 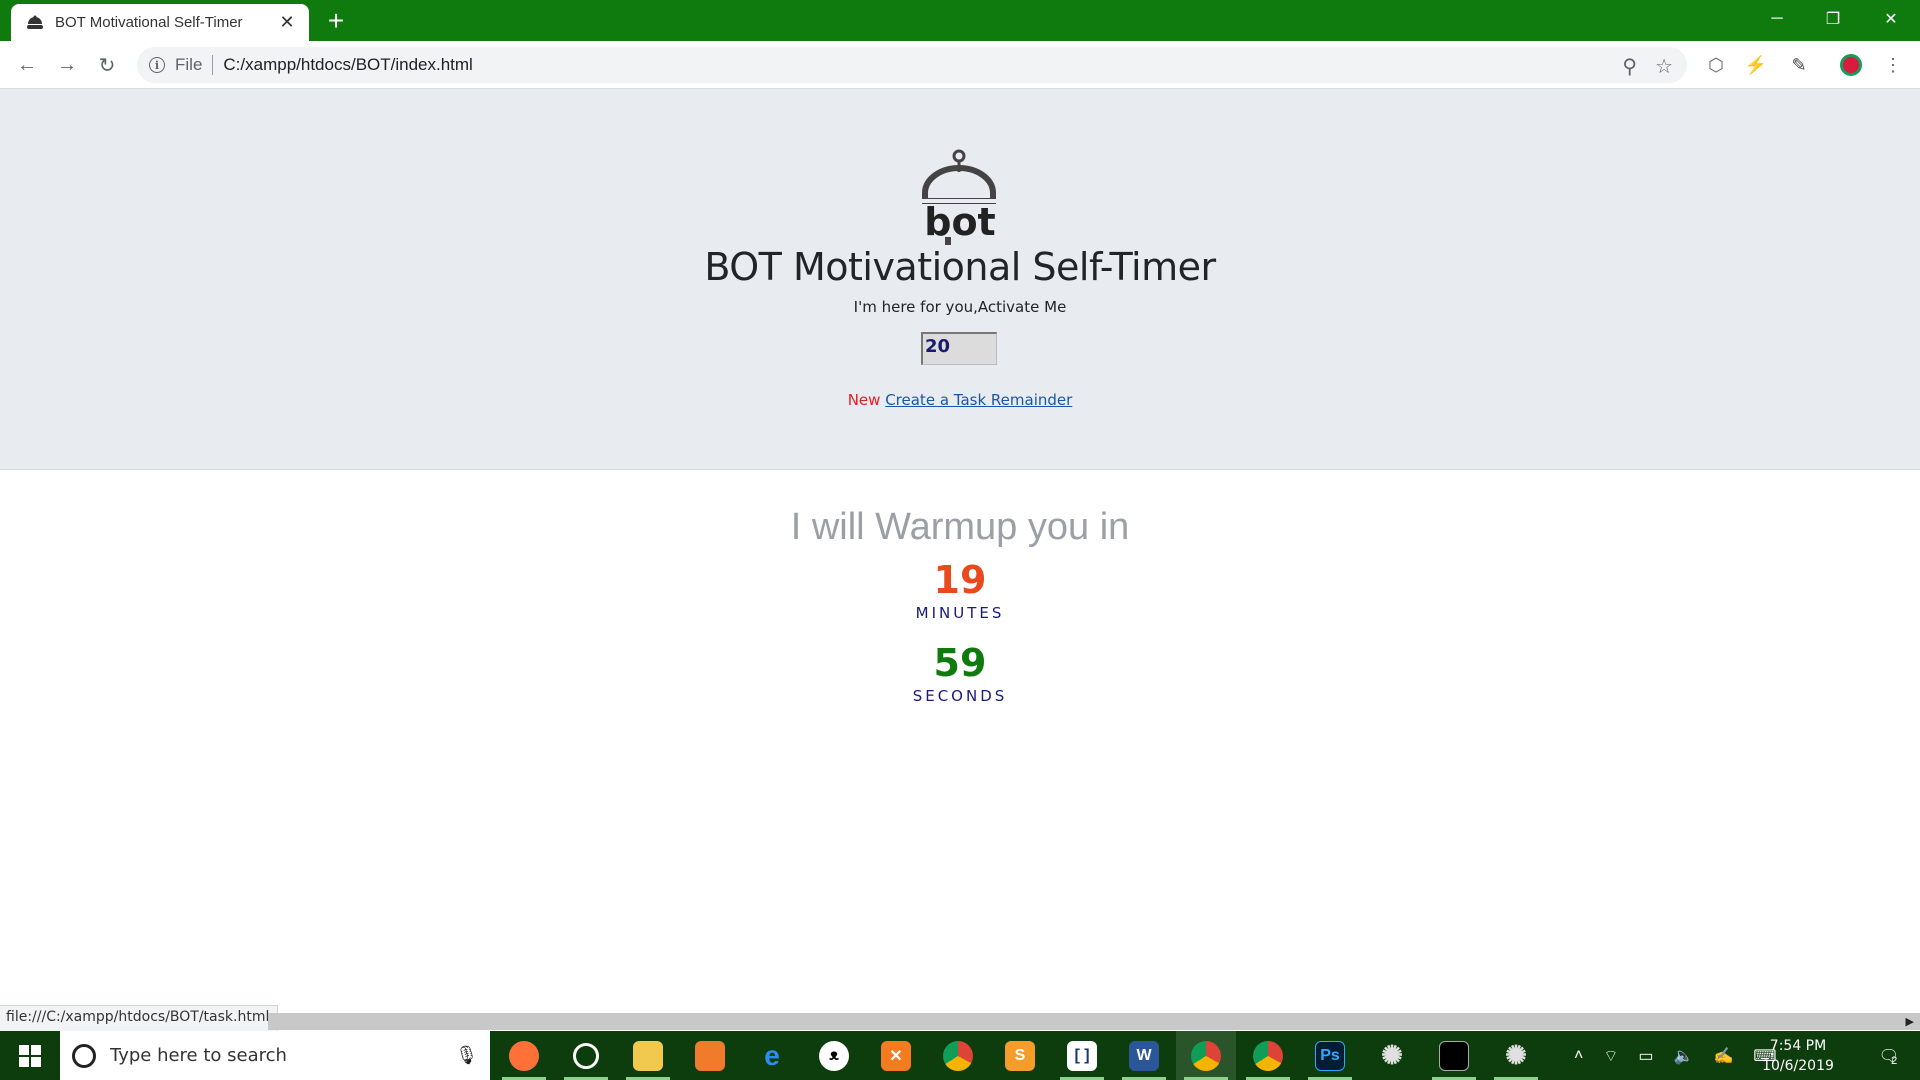 I want to click on taskbar-search-box: Type here to search 🎙, so click(x=275, y=1055).